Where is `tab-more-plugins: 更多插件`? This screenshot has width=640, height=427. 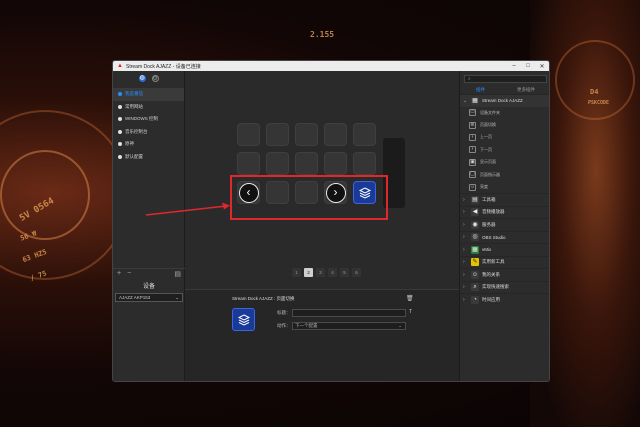 tab-more-plugins: 更多插件 is located at coordinates (526, 90).